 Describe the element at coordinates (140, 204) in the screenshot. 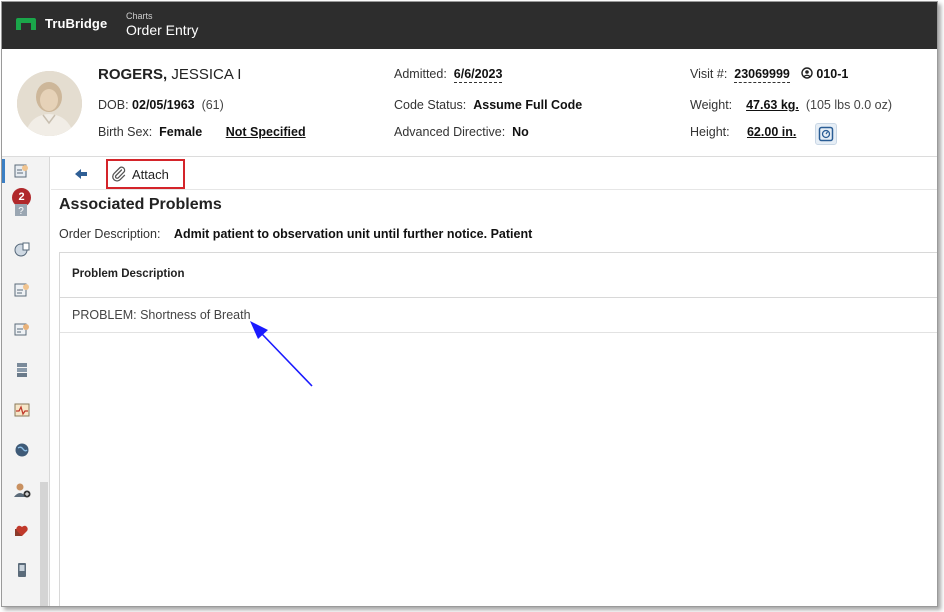

I see `section-title: Associated Problems` at that location.